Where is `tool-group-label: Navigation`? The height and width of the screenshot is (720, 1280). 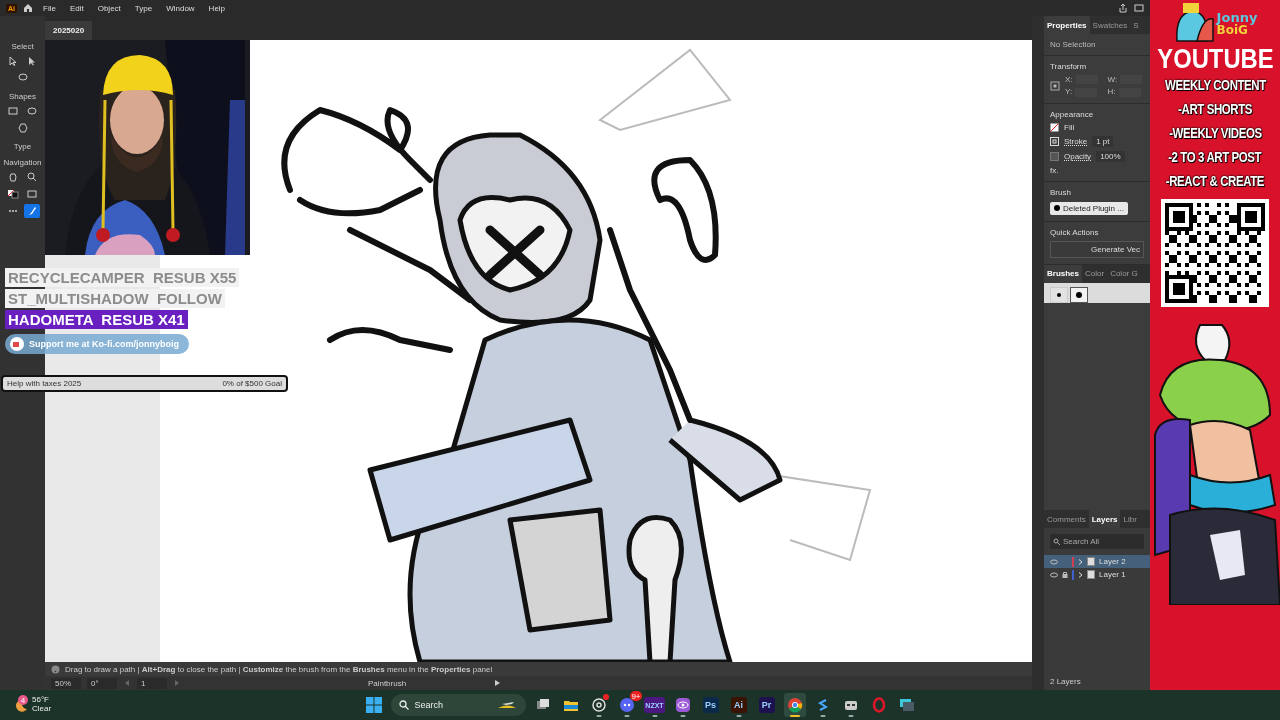
tool-group-label: Navigation is located at coordinates (22, 162).